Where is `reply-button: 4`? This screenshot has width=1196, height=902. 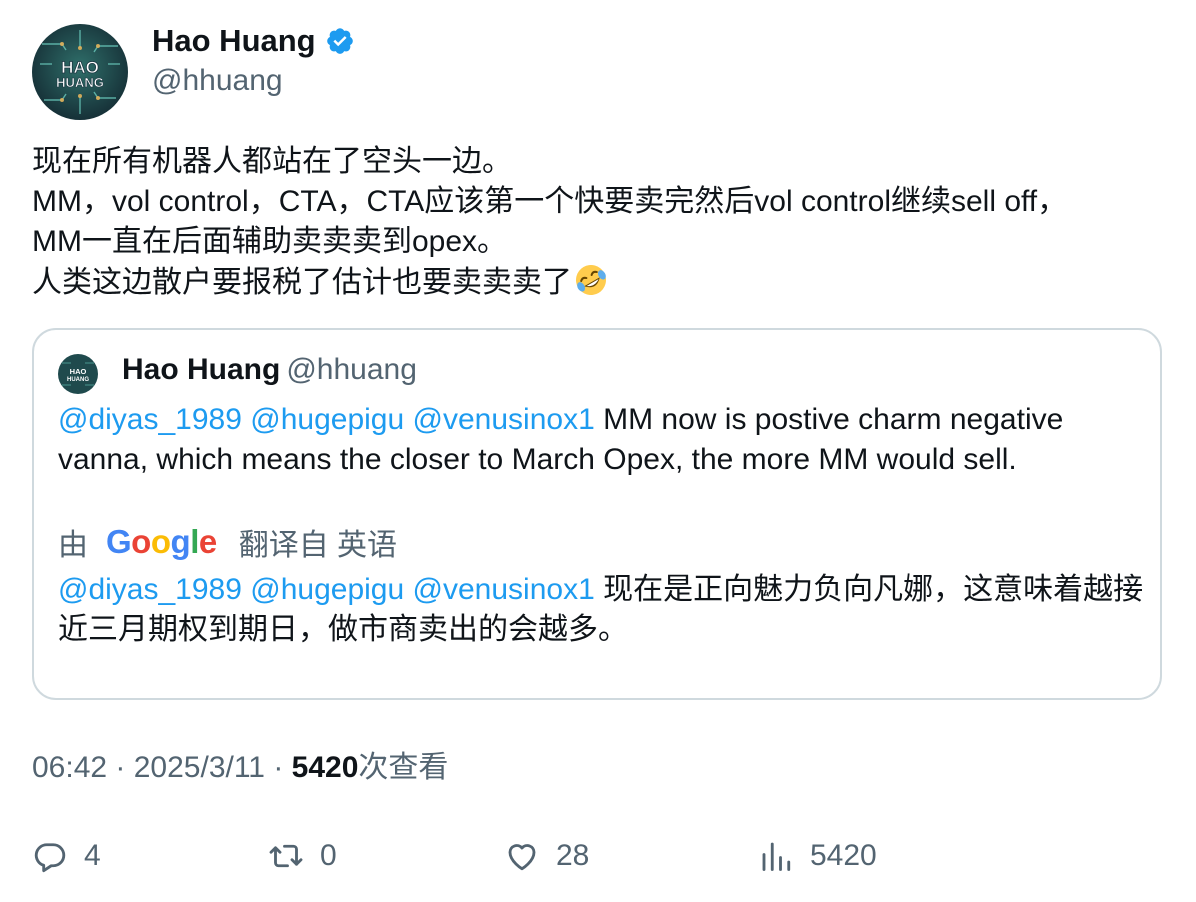 reply-button: 4 is located at coordinates (66, 856).